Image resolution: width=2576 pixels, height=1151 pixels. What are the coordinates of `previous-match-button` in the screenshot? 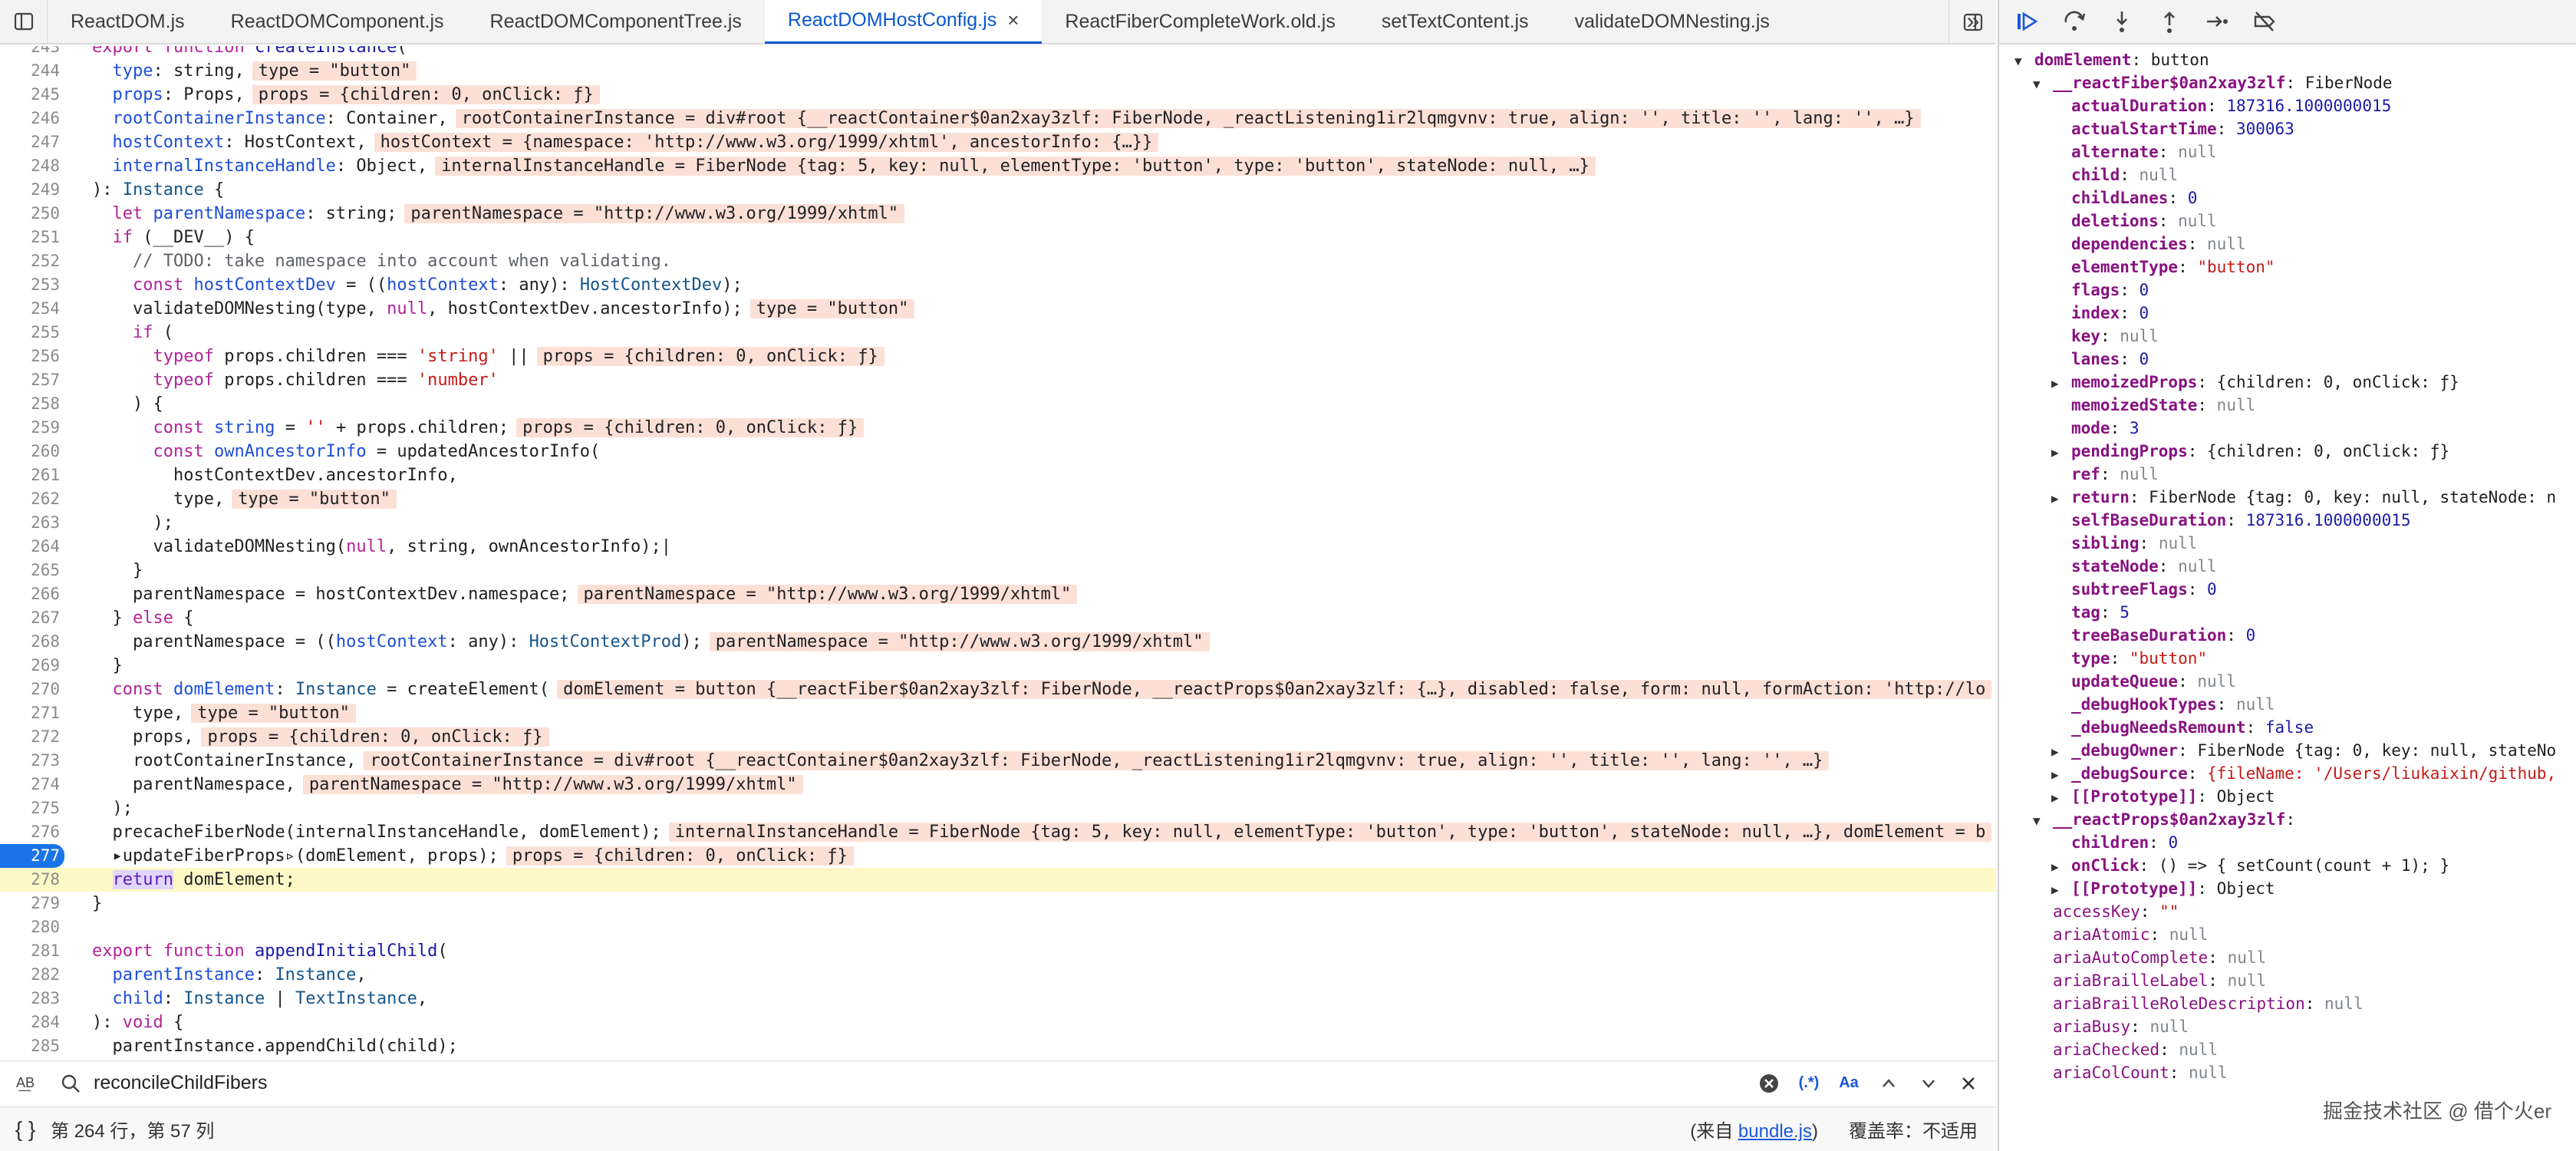 It's located at (1889, 1083).